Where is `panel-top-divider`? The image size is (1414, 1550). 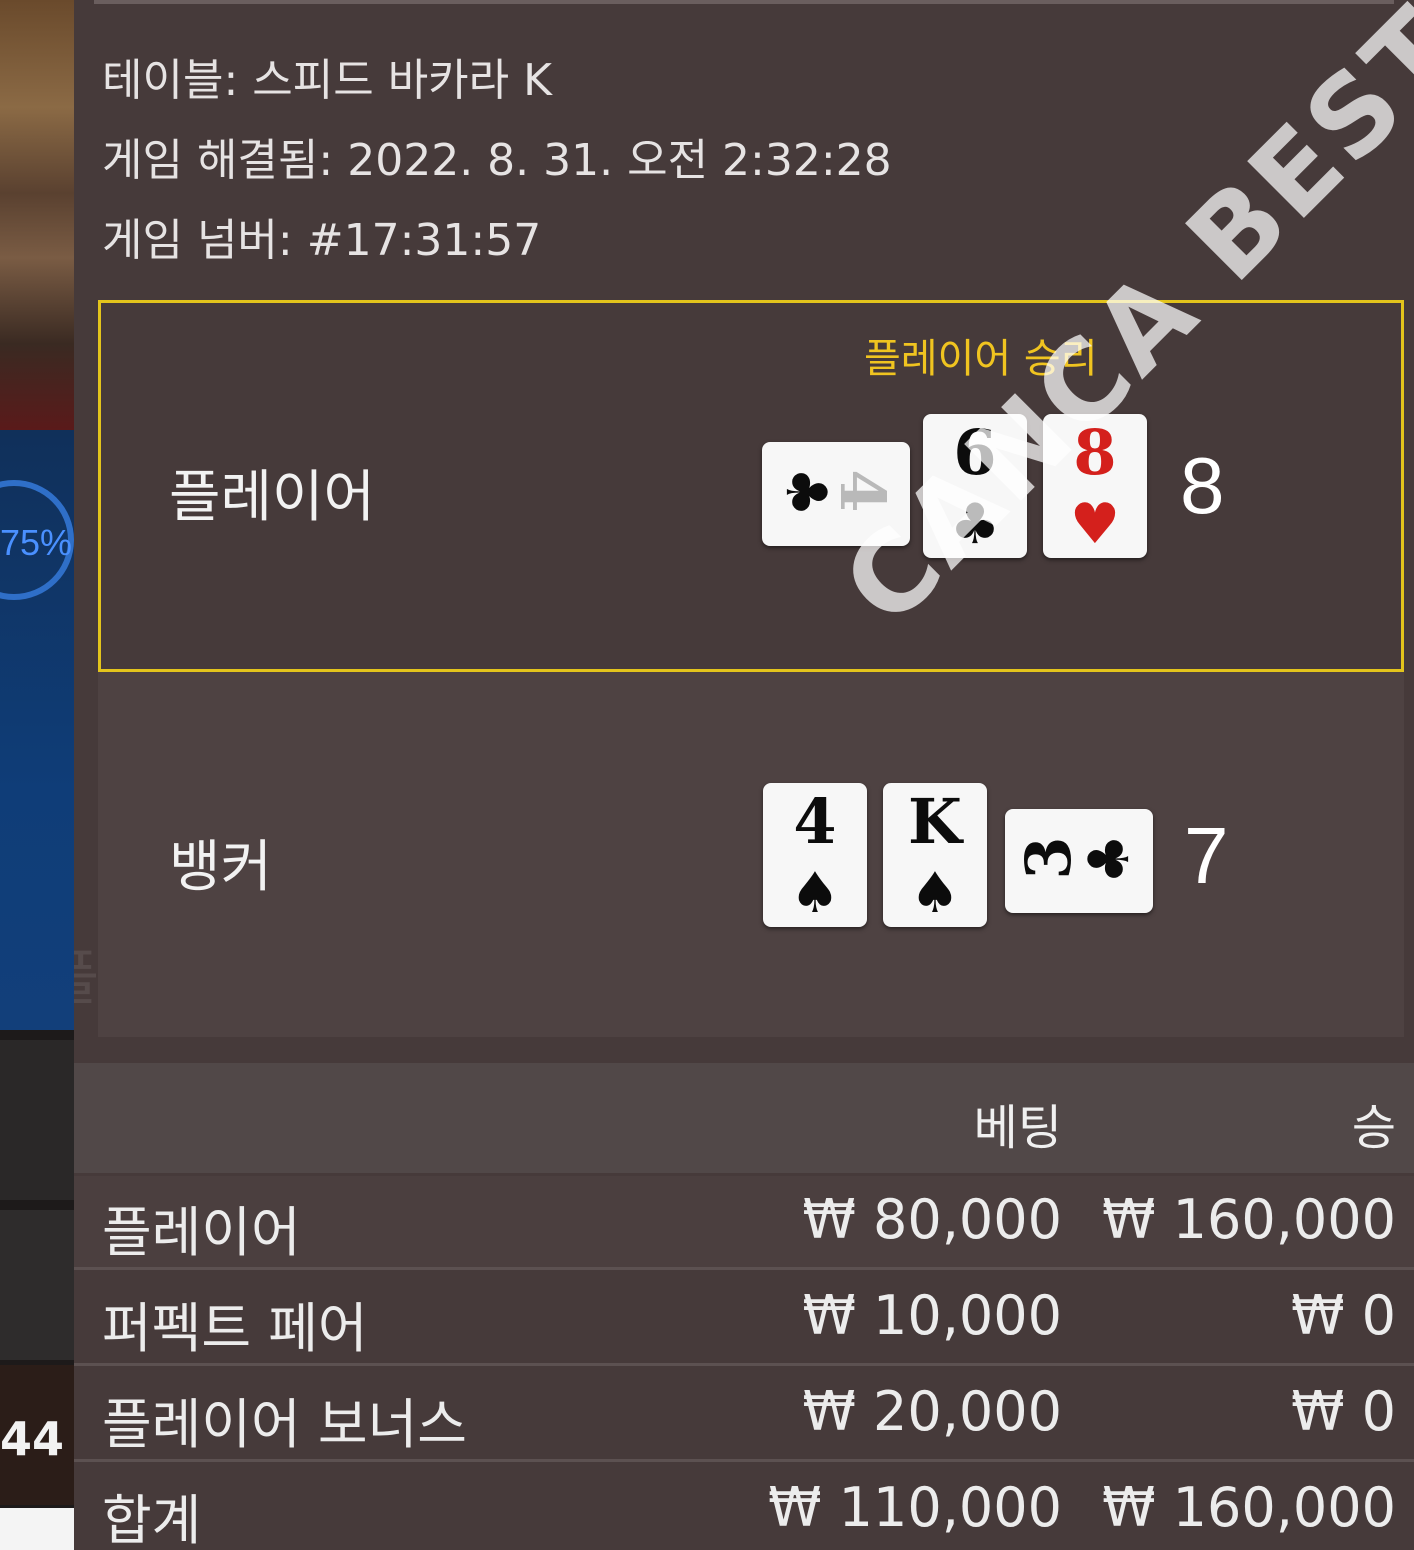 panel-top-divider is located at coordinates (744, 2).